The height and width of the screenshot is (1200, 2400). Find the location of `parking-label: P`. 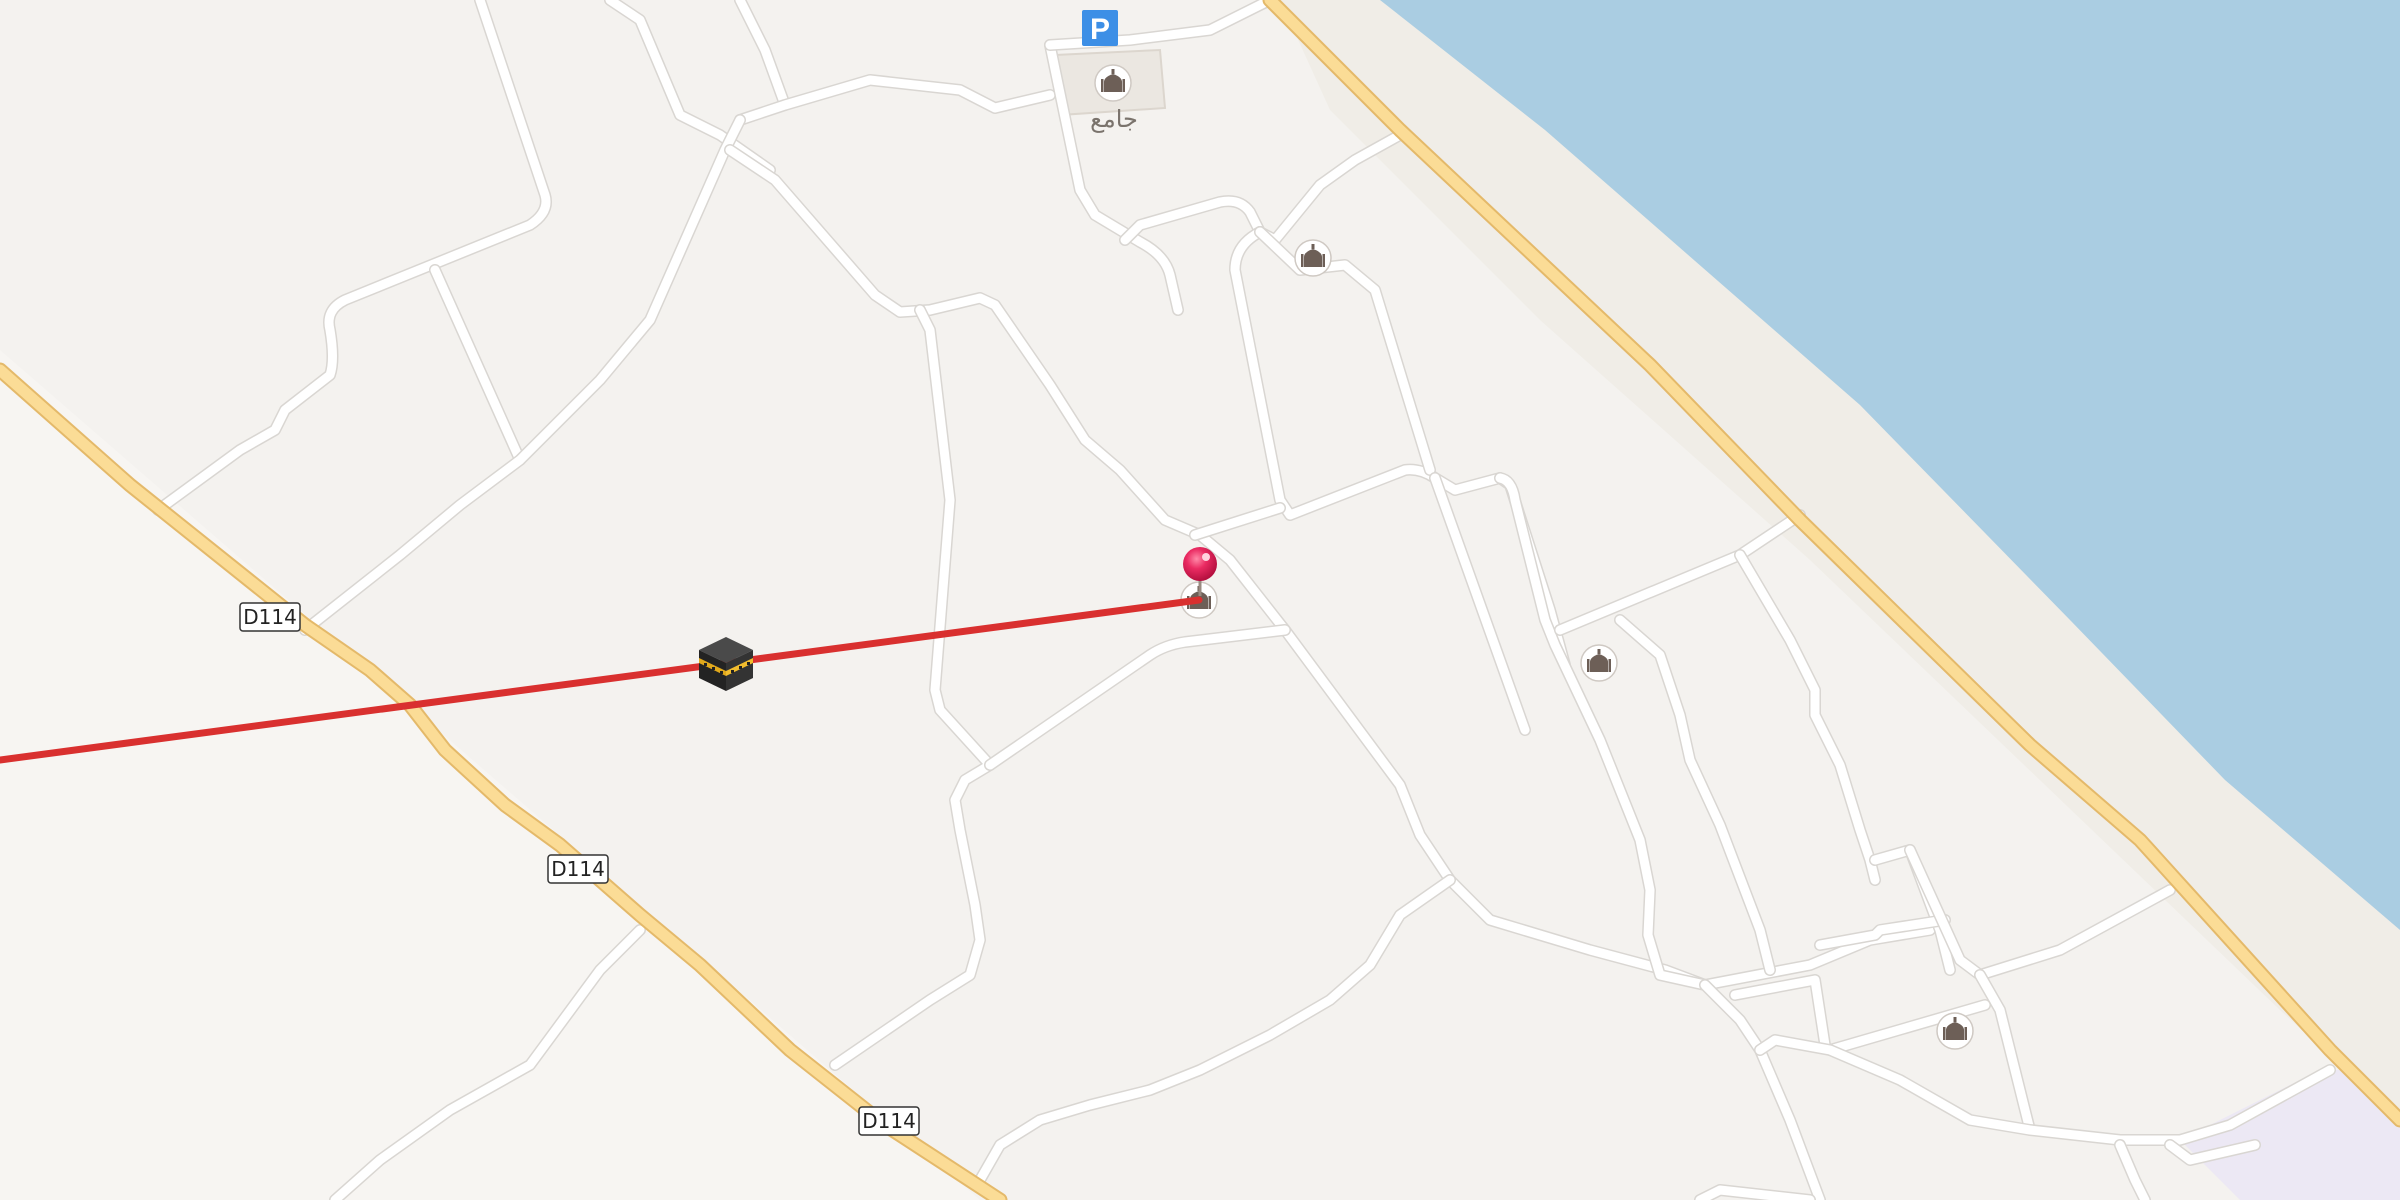

parking-label: P is located at coordinates (1100, 29).